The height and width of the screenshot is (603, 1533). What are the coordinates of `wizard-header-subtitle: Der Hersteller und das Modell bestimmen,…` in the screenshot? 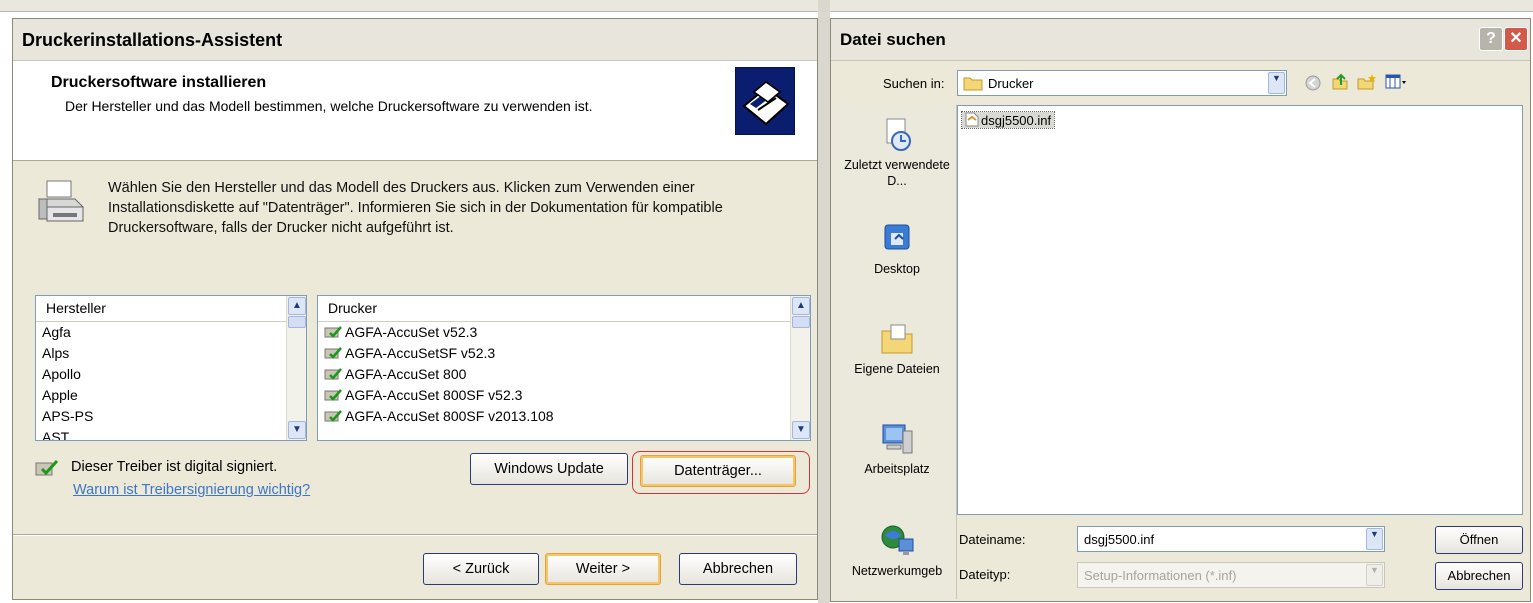 It's located at (329, 106).